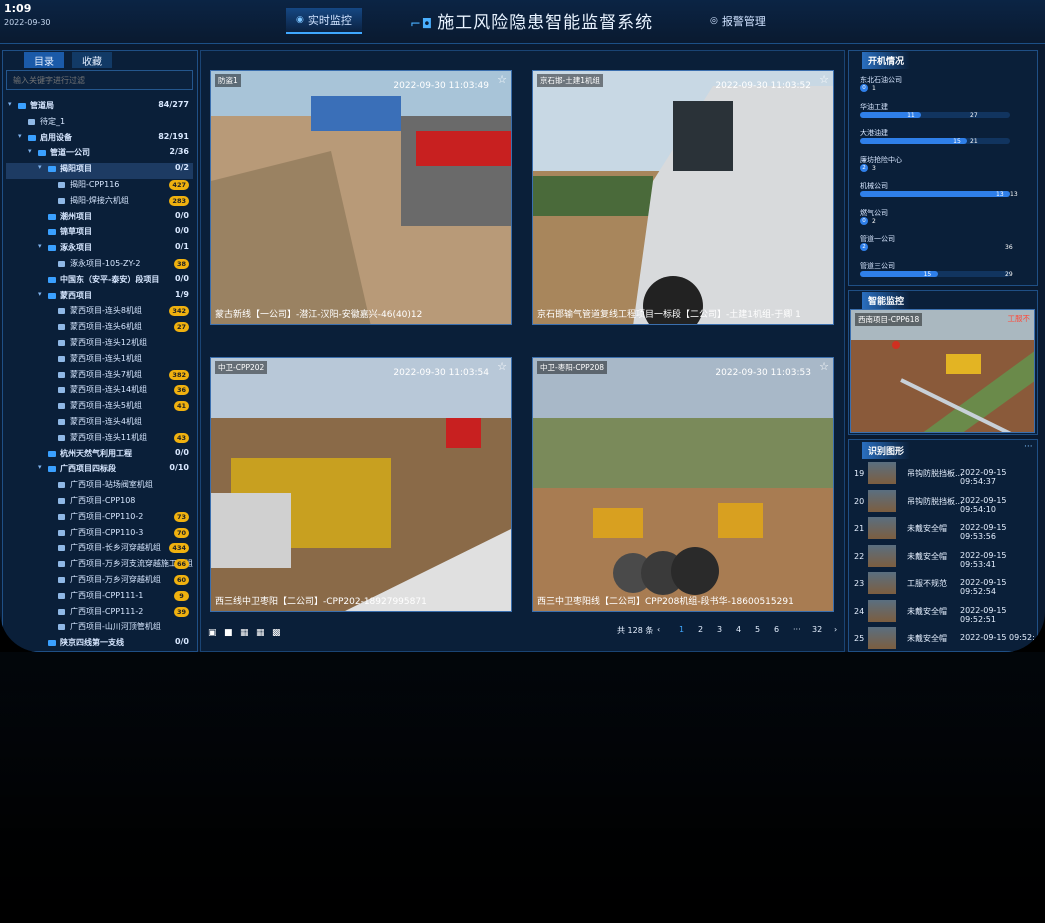 The image size is (1045, 923). What do you see at coordinates (997, 637) in the screenshot?
I see `record-time: 2022-09-15 09:52:` at bounding box center [997, 637].